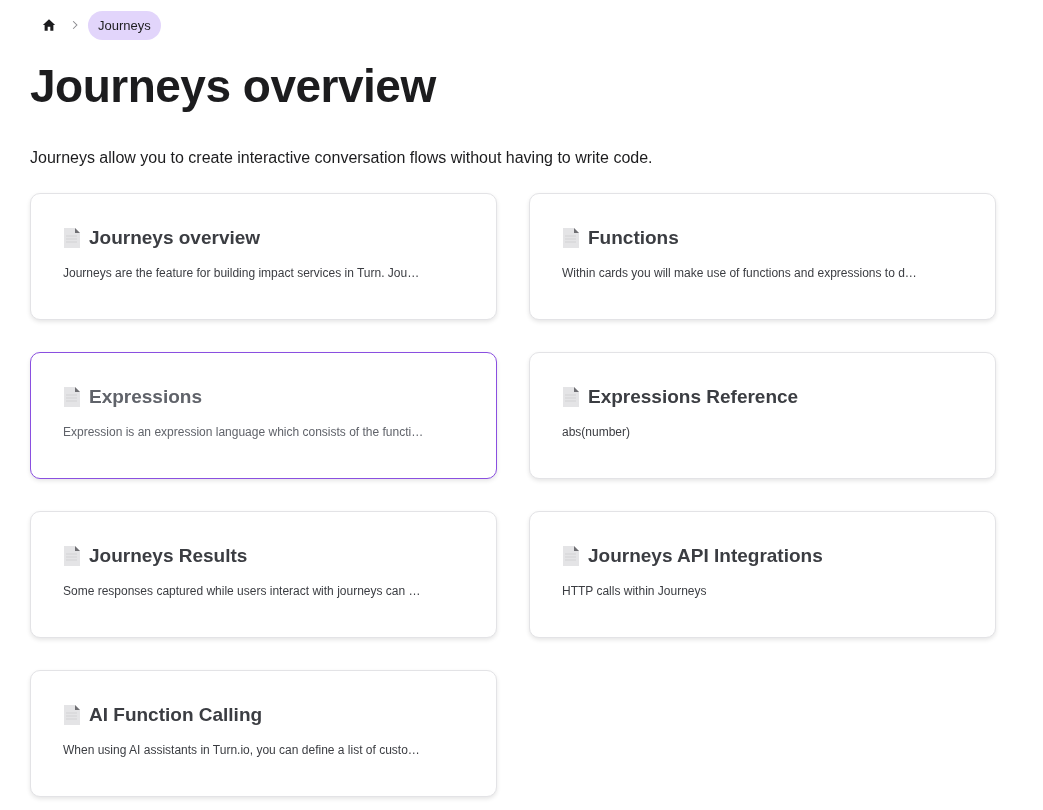 Image resolution: width=1043 pixels, height=810 pixels. Describe the element at coordinates (168, 556) in the screenshot. I see `card-title: Journeys Results` at that location.